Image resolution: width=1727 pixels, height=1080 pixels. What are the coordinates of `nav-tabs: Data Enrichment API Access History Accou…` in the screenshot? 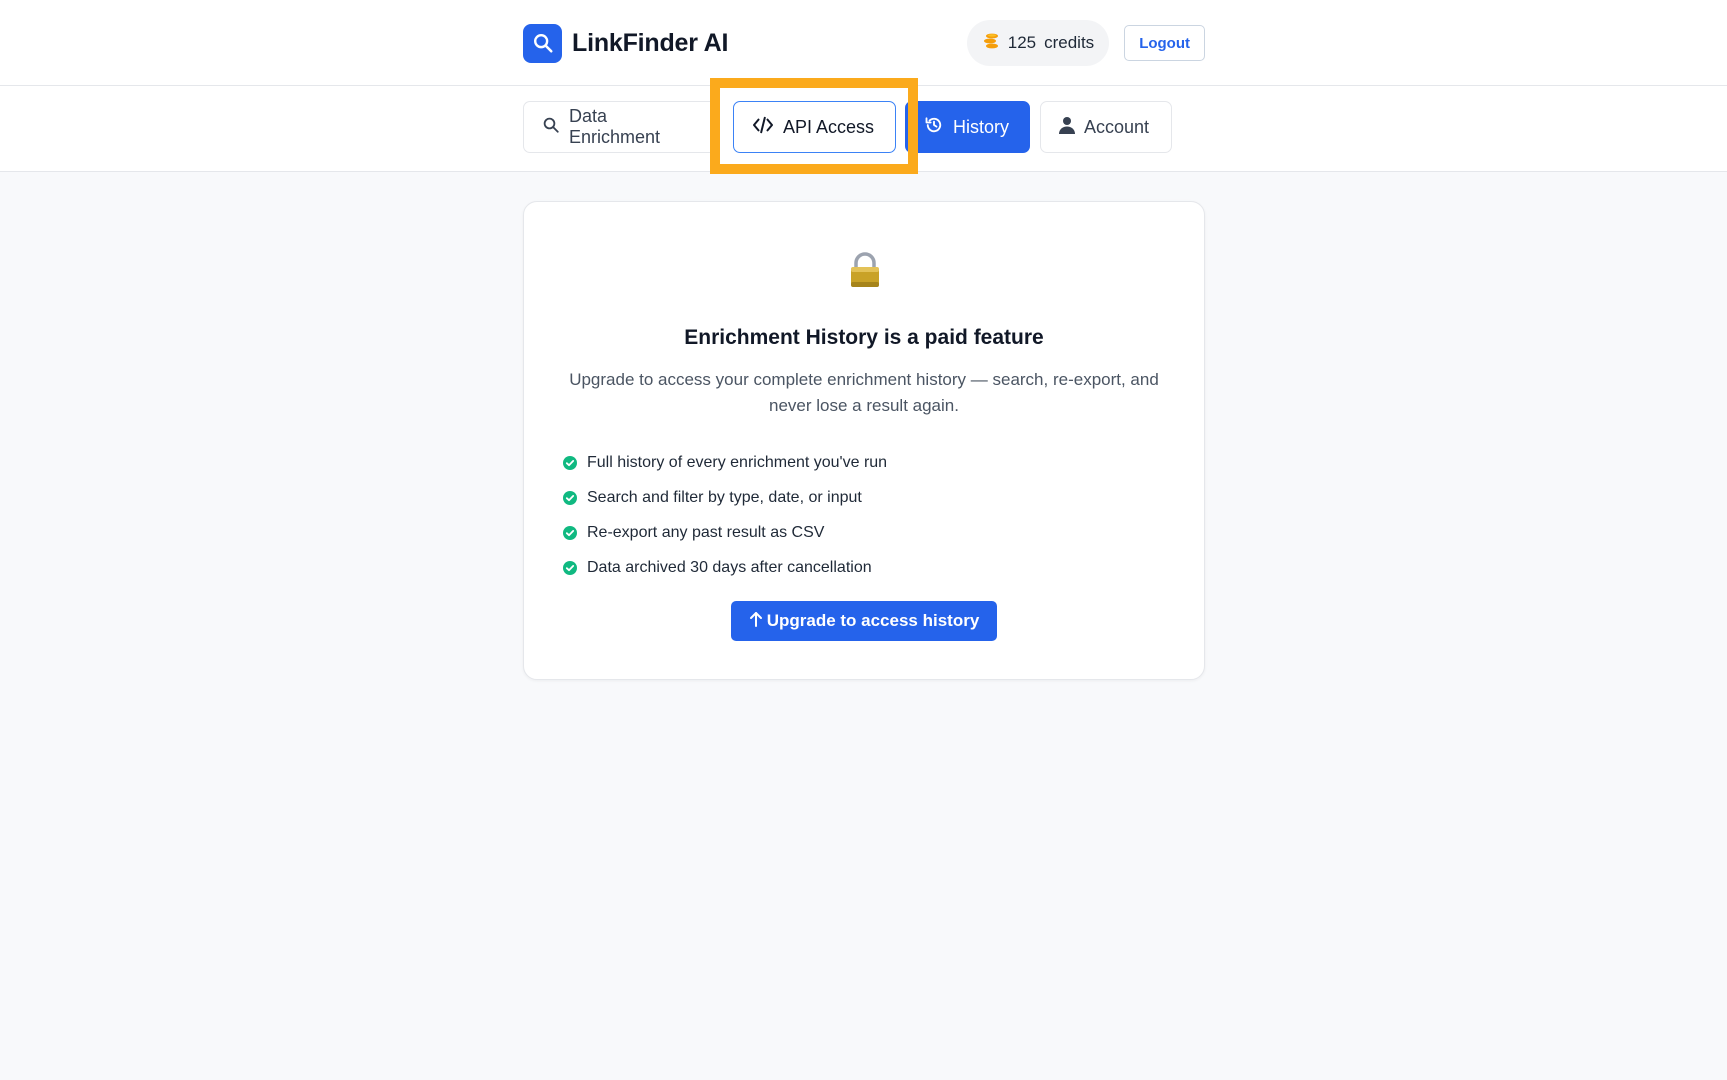 It's located at (863, 126).